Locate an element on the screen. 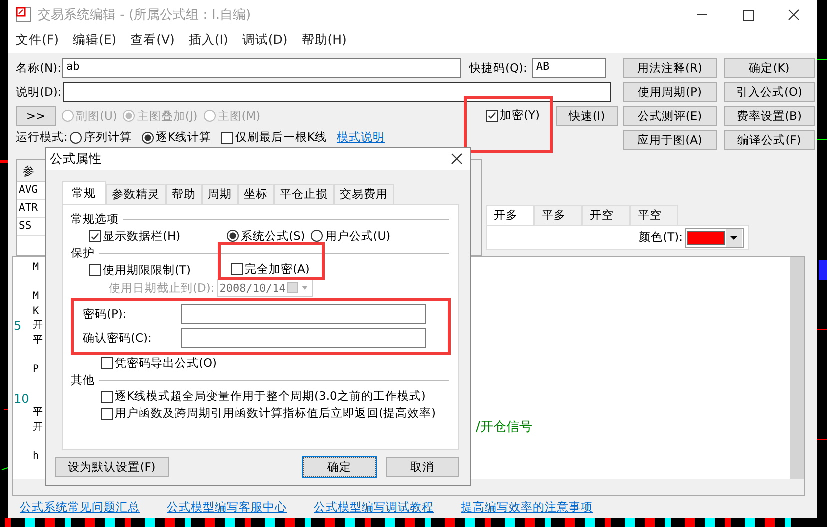 The width and height of the screenshot is (827, 527). field-label: 快捷码(Q): is located at coordinates (498, 68).